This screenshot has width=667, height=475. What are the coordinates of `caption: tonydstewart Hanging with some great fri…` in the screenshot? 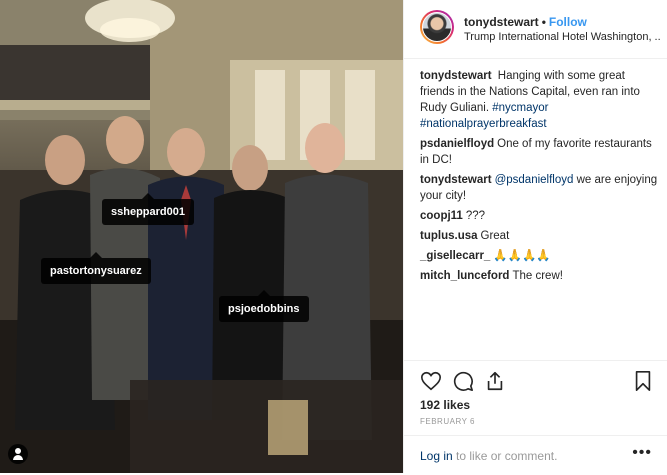 It's located at (540, 100).